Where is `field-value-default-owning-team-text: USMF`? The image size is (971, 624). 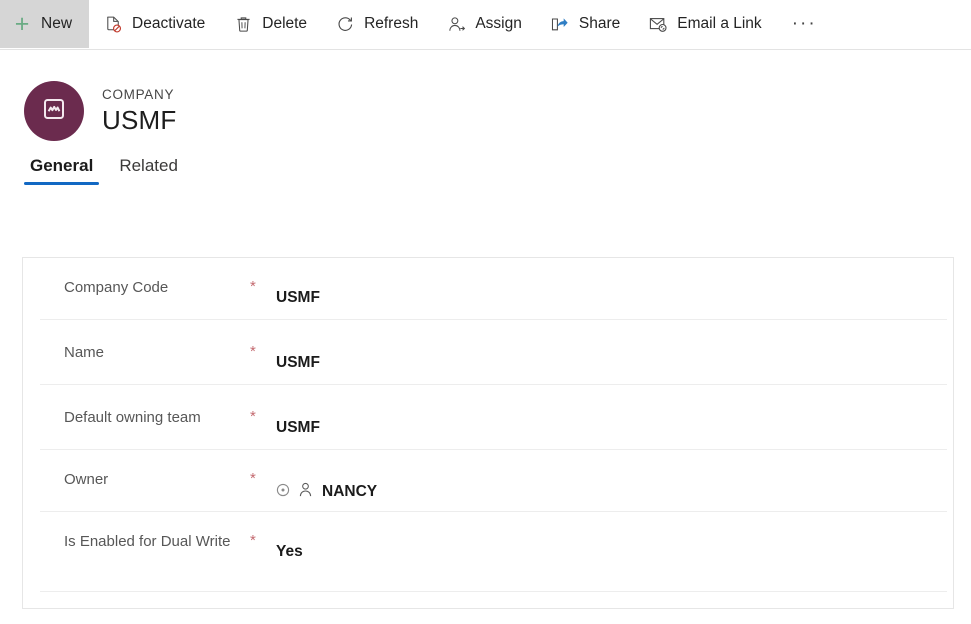
field-value-default-owning-team-text: USMF is located at coordinates (298, 427).